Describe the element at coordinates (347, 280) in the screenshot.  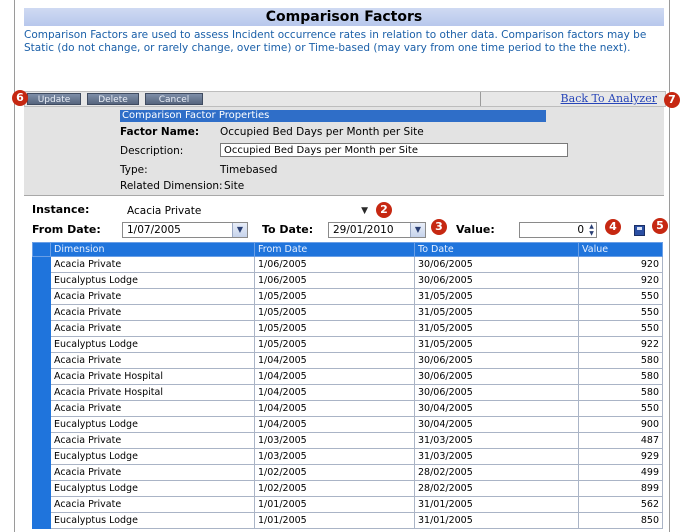
I see `table-row: Eucalyptus Lodge 1/06/2005 30/06/2005 920` at that location.